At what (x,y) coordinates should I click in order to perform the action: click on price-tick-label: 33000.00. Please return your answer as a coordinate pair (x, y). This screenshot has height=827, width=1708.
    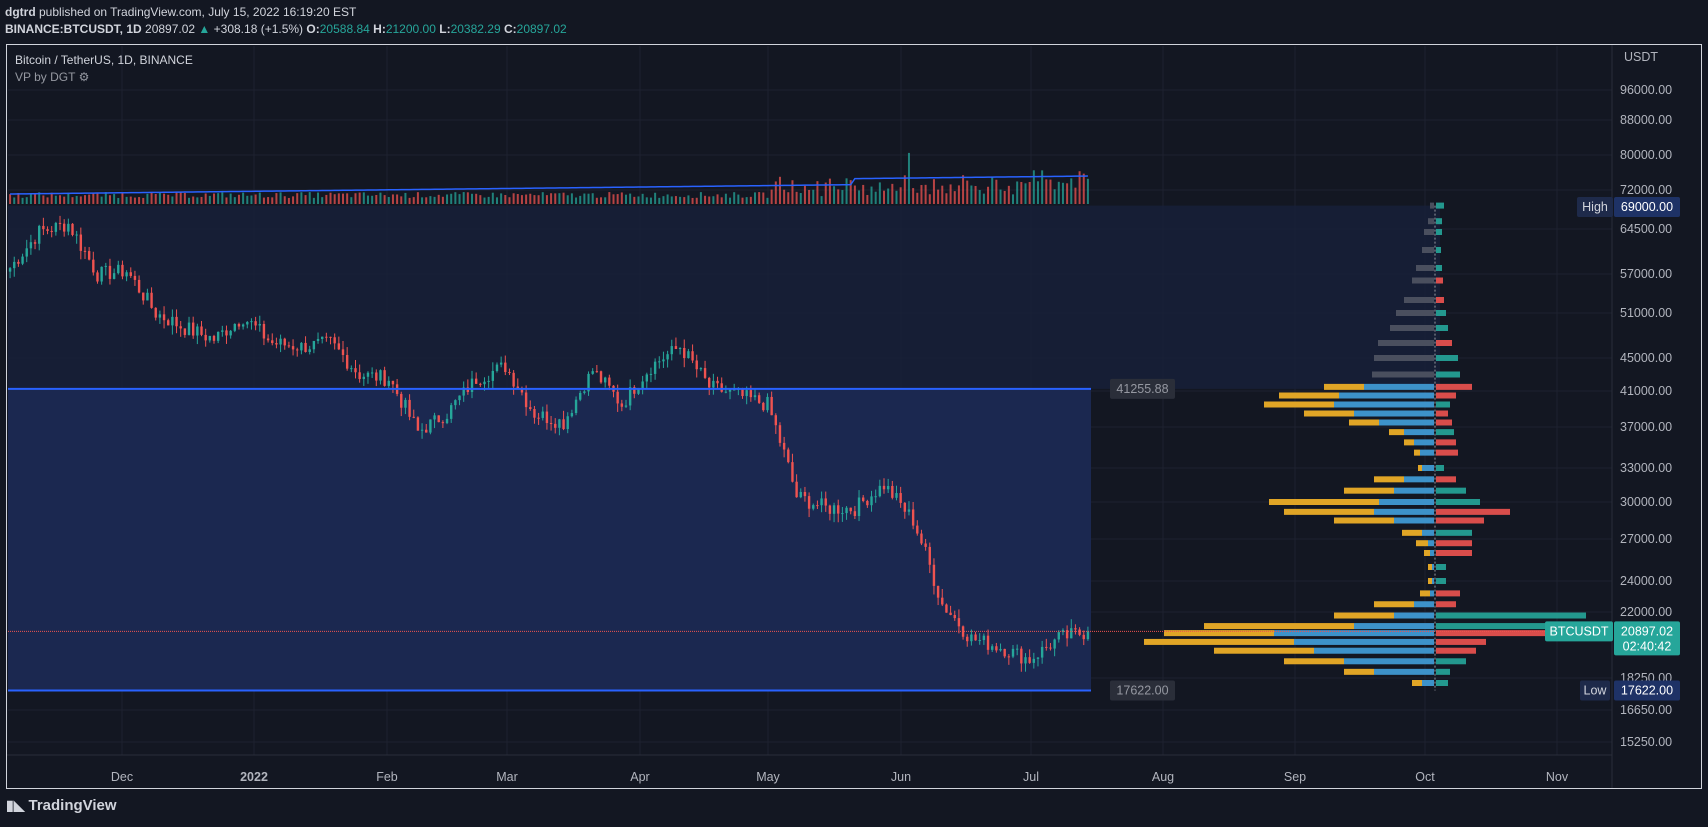
    Looking at the image, I should click on (1646, 468).